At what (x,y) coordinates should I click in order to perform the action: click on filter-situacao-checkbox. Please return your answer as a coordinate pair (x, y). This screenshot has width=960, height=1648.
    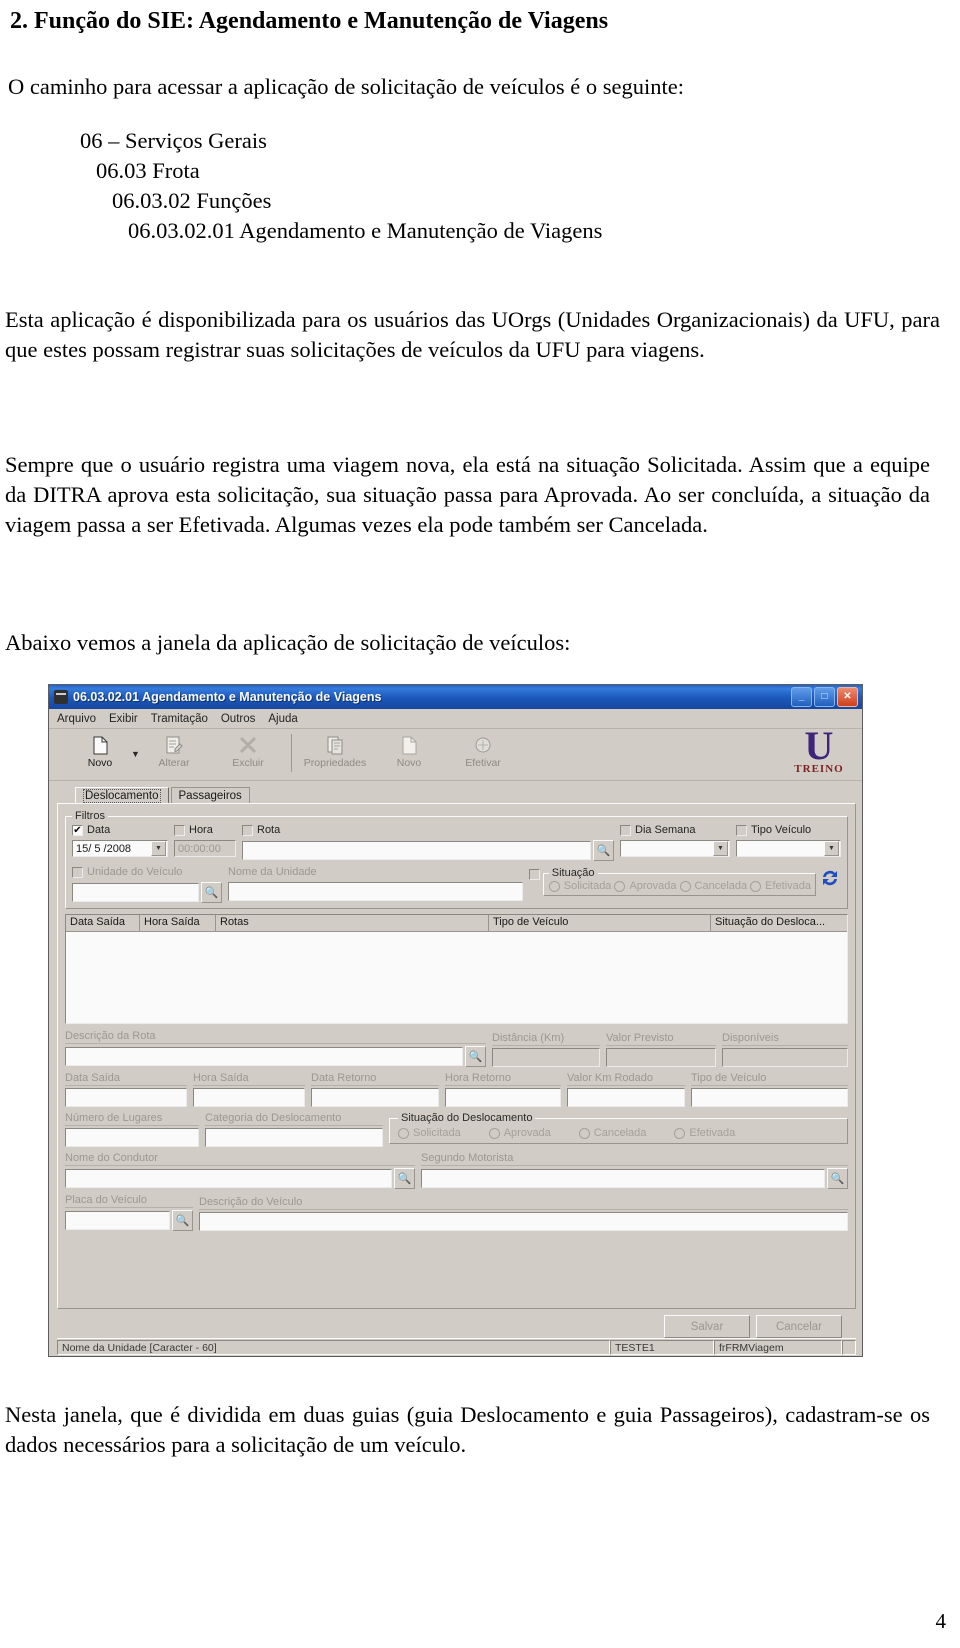
    Looking at the image, I should click on (534, 874).